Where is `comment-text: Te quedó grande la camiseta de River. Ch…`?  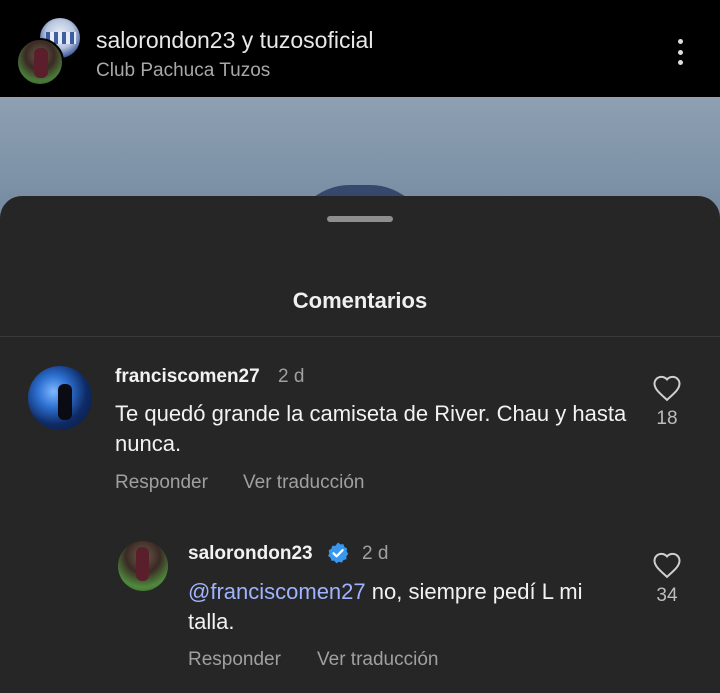 comment-text: Te quedó grande la camiseta de River. Ch… is located at coordinates (371, 428).